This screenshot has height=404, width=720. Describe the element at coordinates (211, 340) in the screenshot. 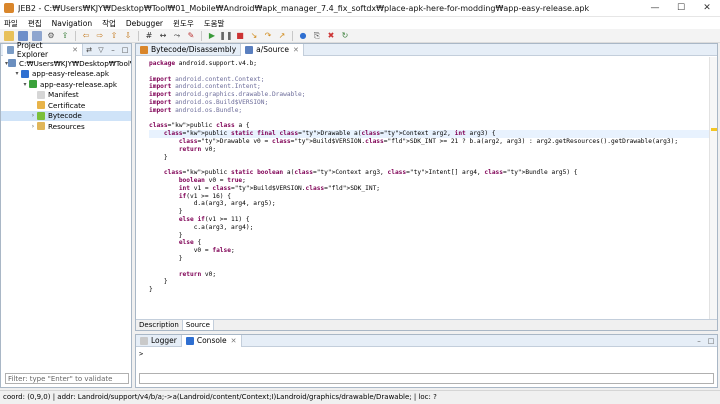

I see `tab-console: Console ✕` at that location.